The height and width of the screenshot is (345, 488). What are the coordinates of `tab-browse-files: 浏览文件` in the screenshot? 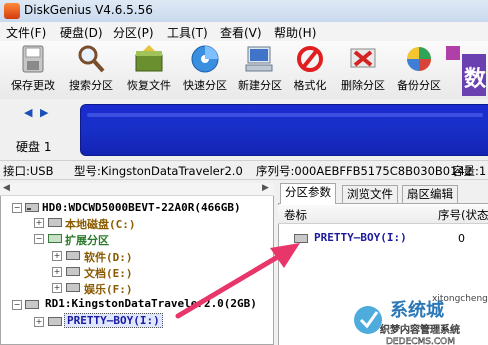 It's located at (370, 194).